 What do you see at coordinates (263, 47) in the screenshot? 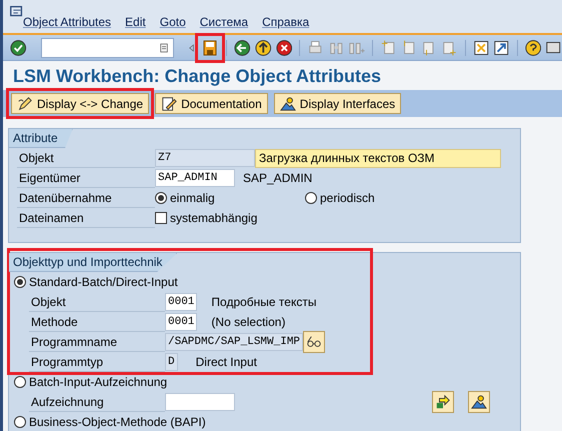
I see `up-icon` at bounding box center [263, 47].